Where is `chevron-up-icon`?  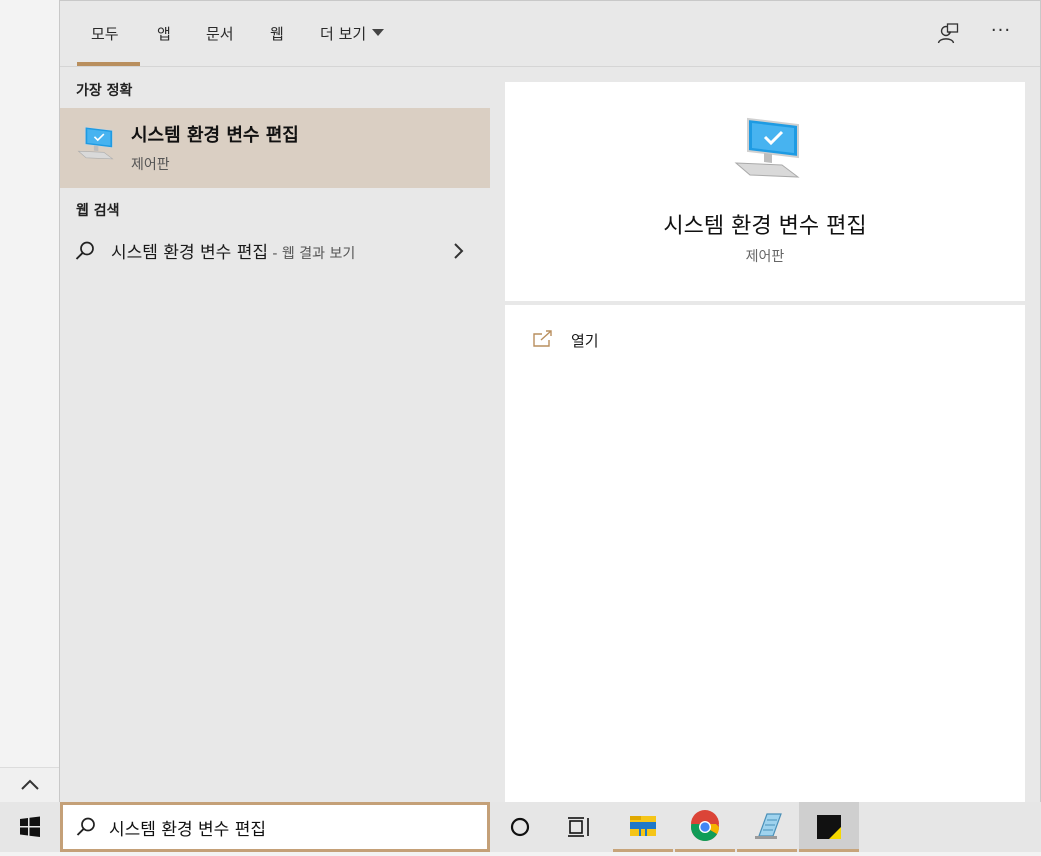
chevron-up-icon is located at coordinates (29, 784).